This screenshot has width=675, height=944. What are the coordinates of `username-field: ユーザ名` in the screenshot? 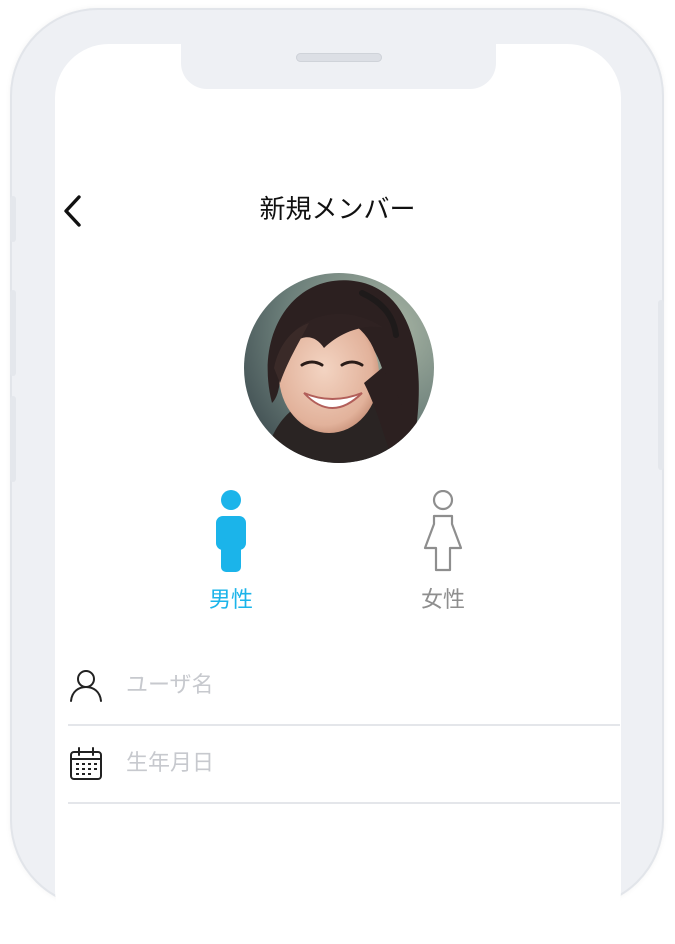 It's located at (344, 687).